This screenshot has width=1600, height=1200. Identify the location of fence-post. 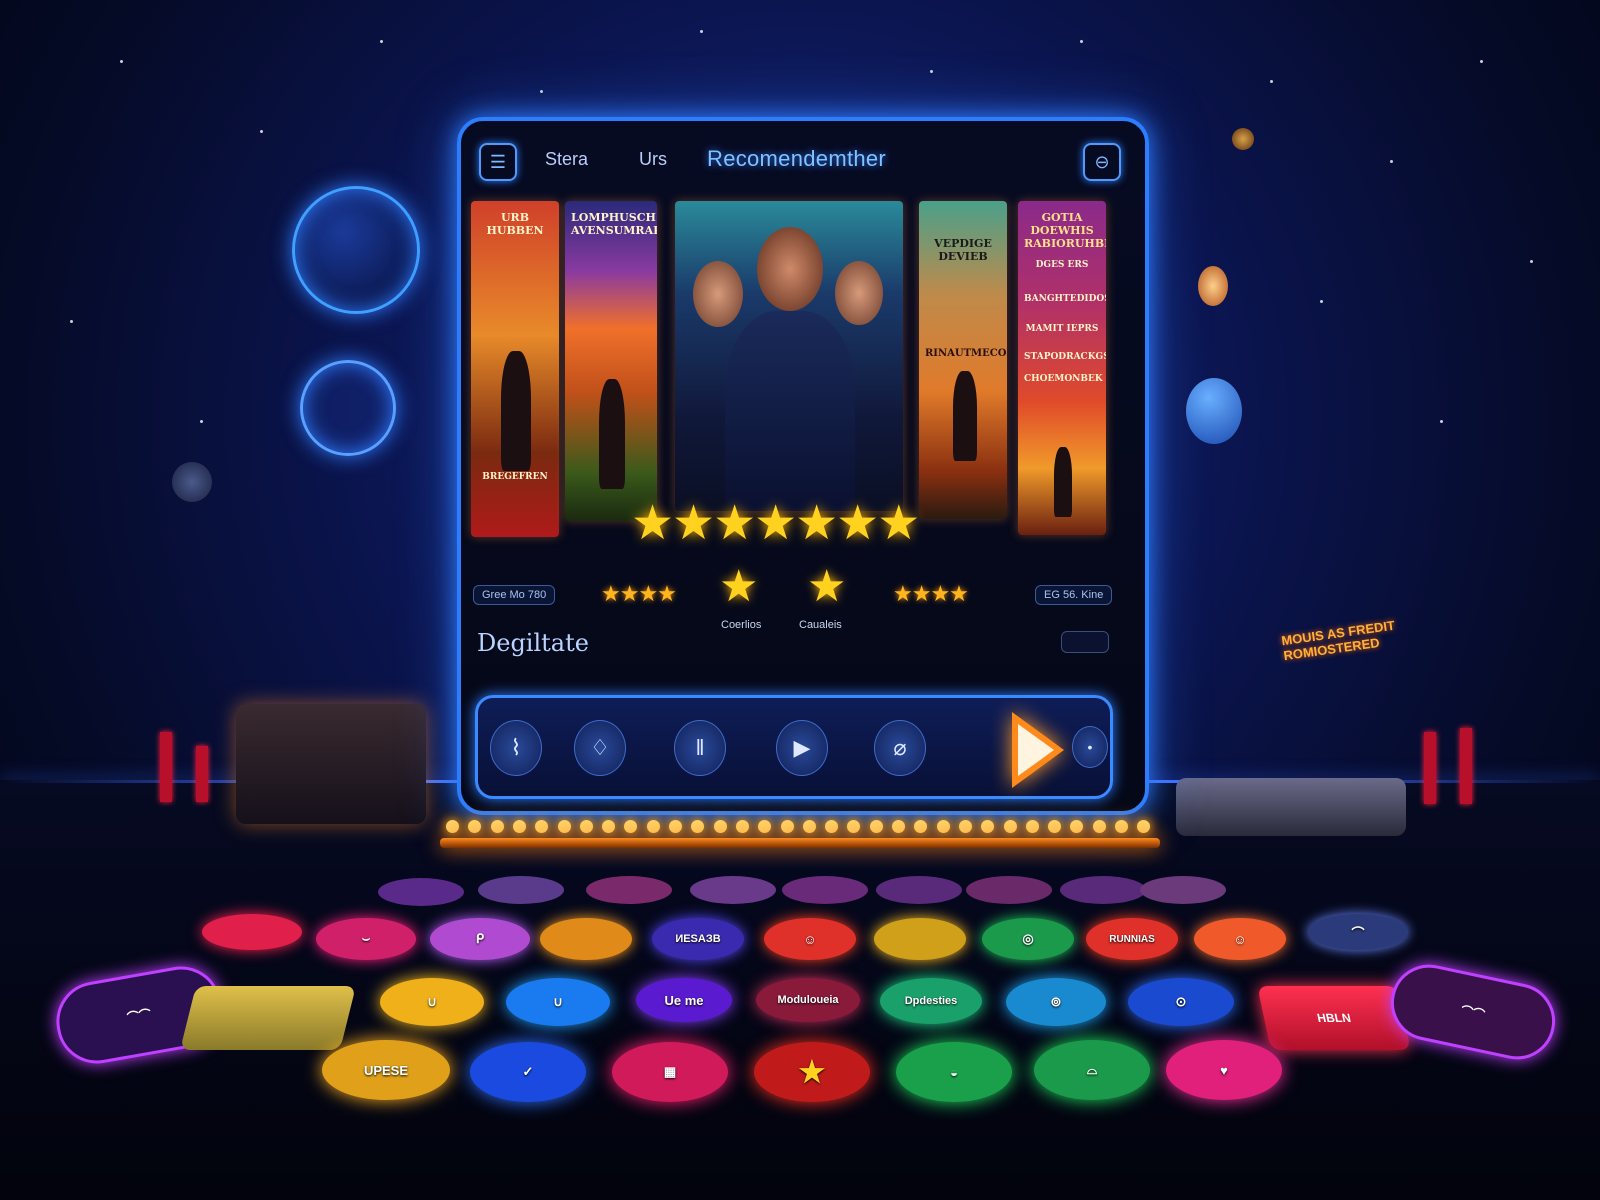
(1430, 768).